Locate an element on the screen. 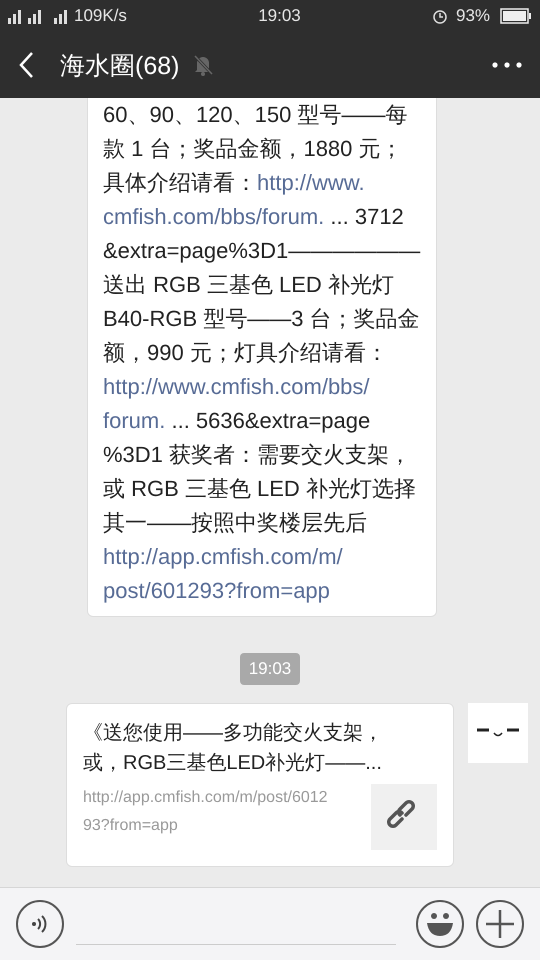 The height and width of the screenshot is (960, 540). message-link: http://www.cmfish.com/bbs/ is located at coordinates (236, 386).